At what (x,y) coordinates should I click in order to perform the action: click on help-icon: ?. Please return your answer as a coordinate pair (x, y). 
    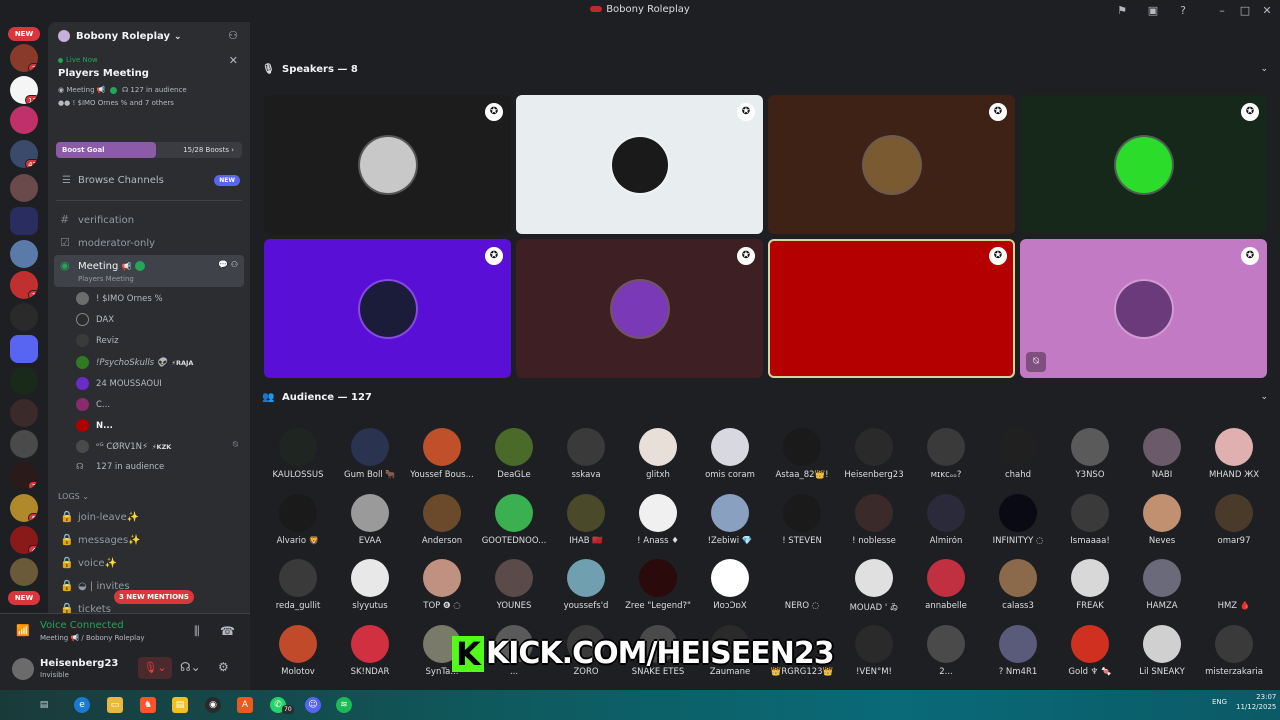
    Looking at the image, I should click on (1183, 11).